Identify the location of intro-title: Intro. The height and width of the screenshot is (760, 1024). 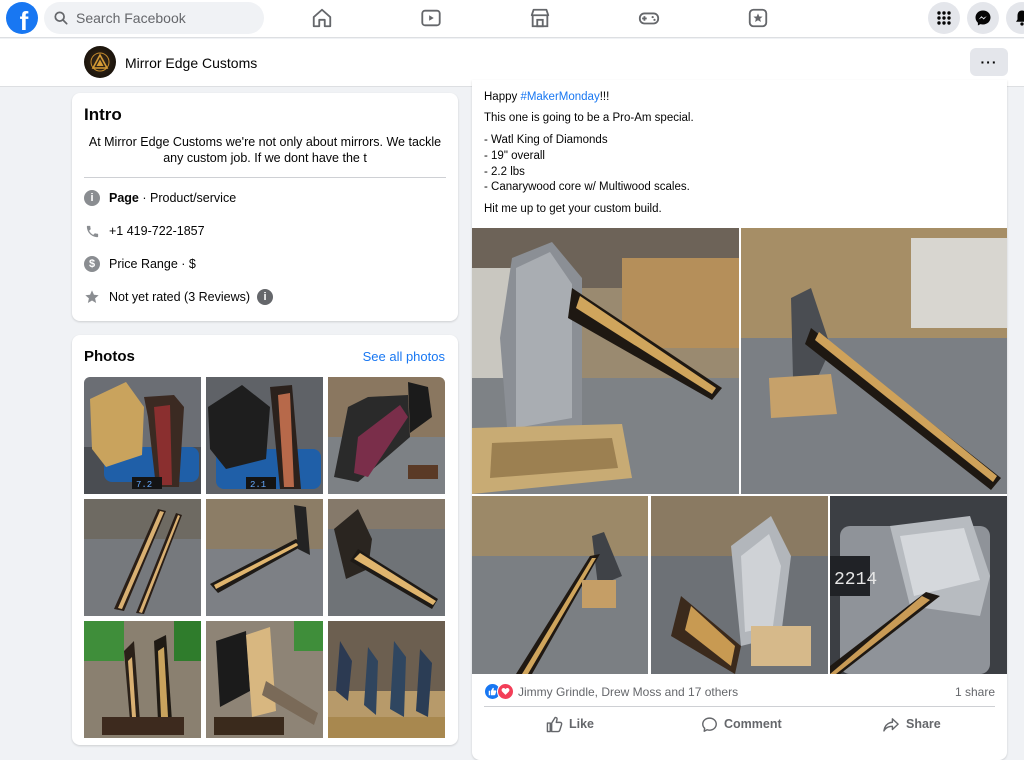
(103, 114).